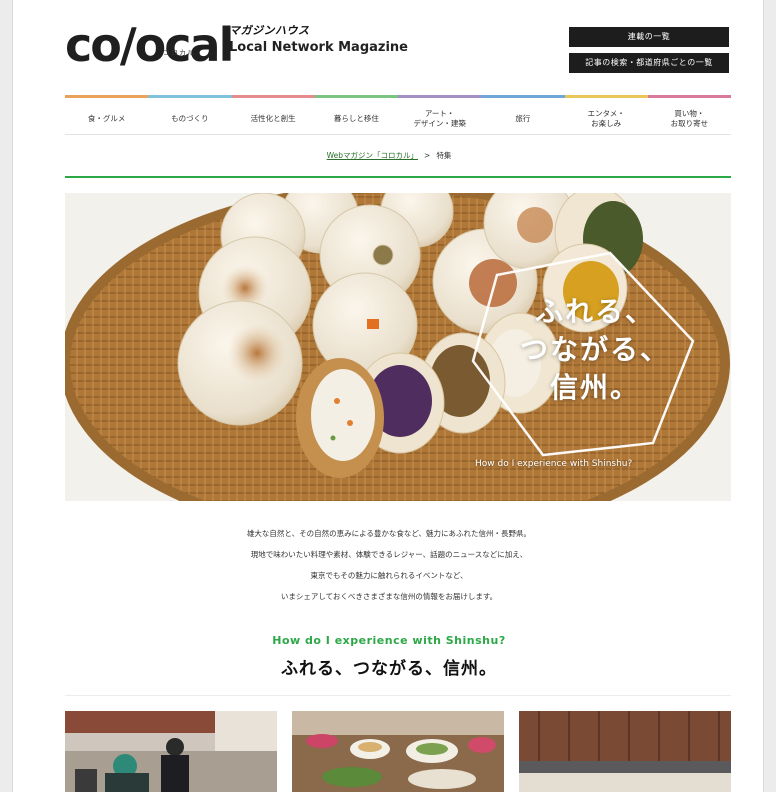  Describe the element at coordinates (398, 177) in the screenshot. I see `section-divider` at that location.